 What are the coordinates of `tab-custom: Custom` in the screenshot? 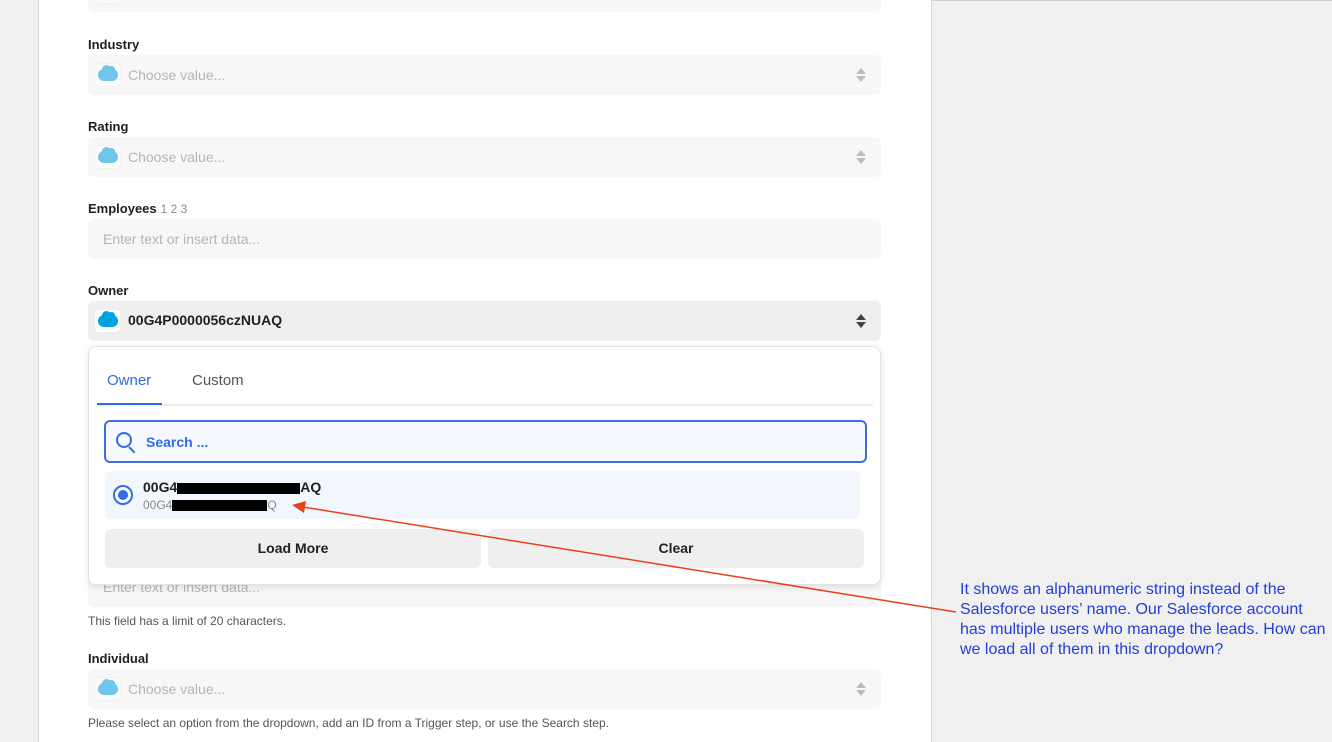 It's located at (218, 380).